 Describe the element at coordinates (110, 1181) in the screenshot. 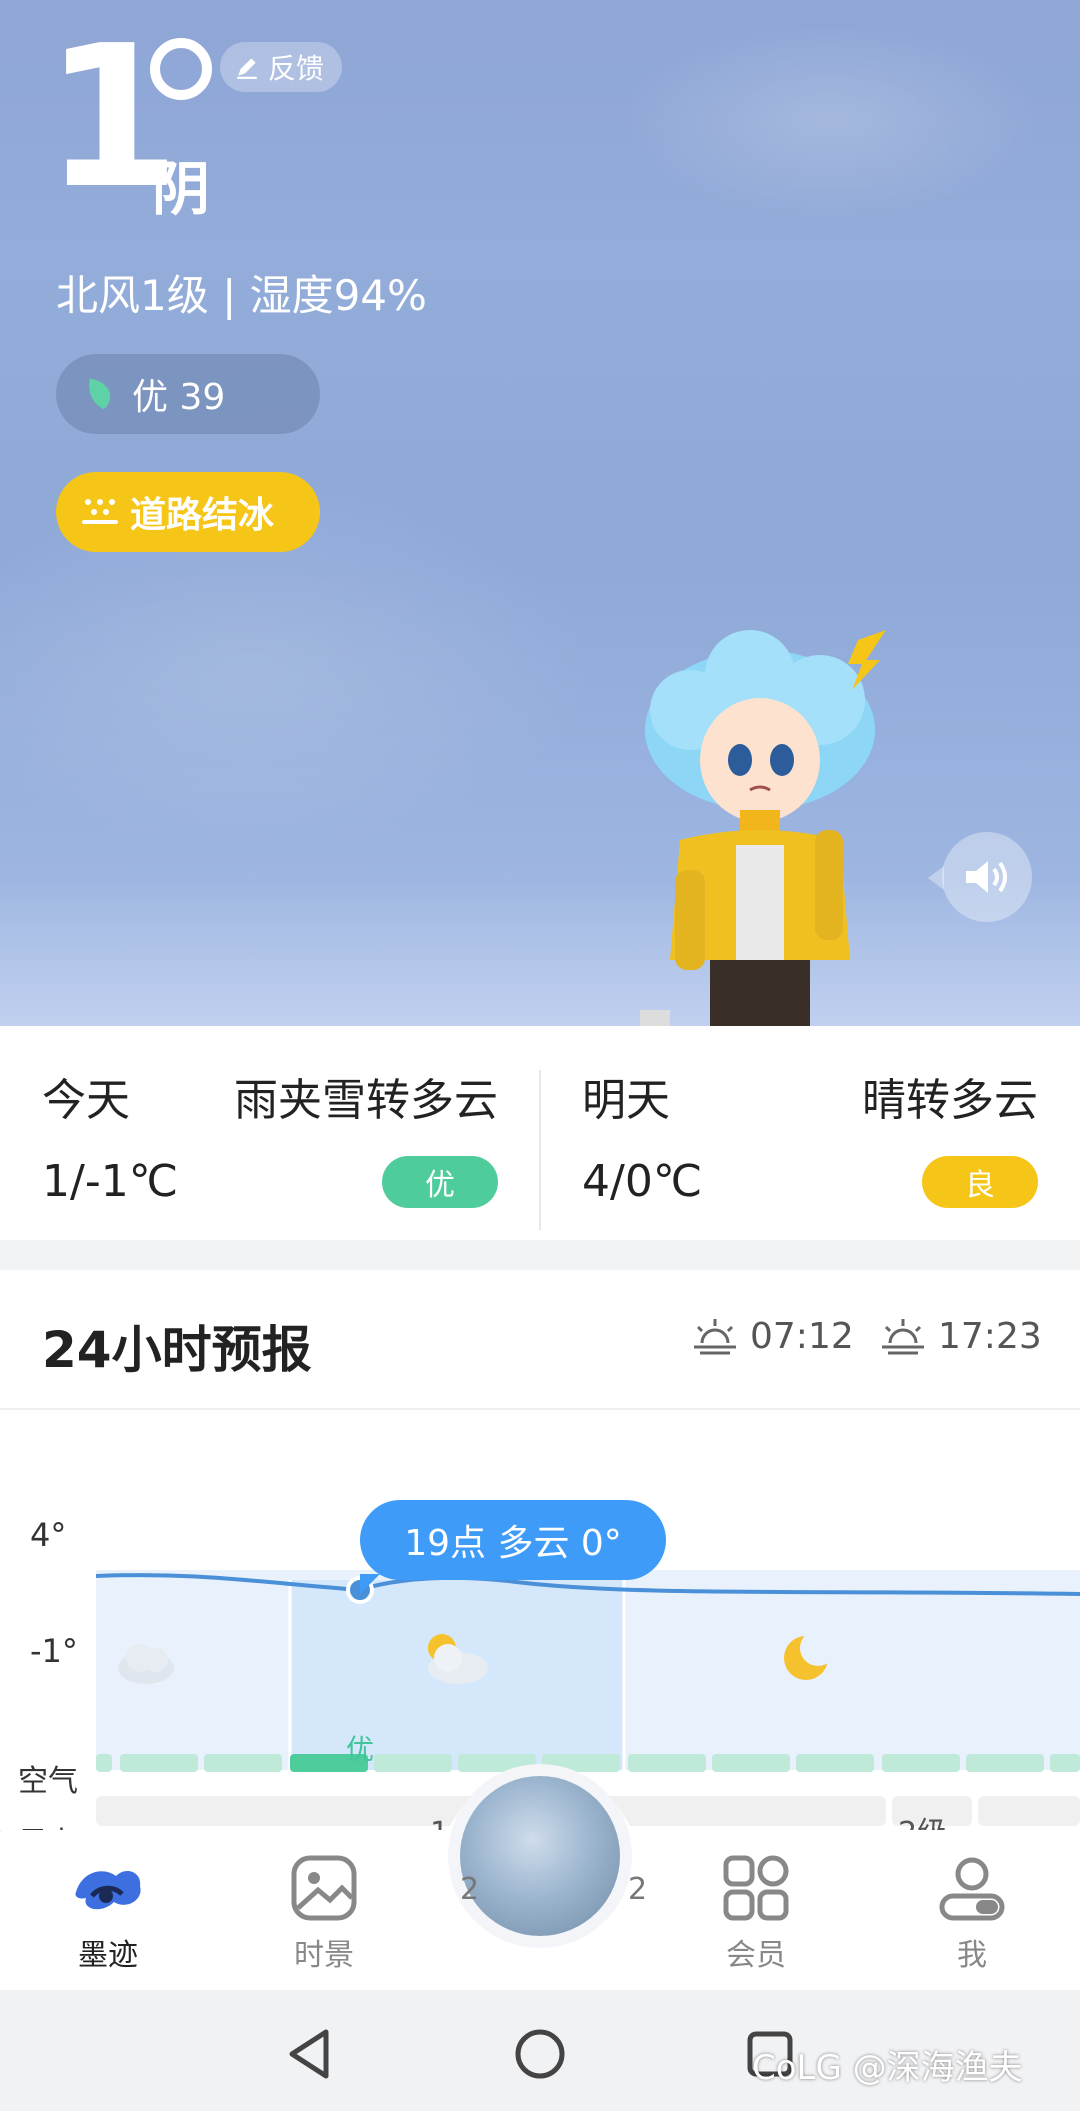

I see `today-range: 1/-1℃` at that location.